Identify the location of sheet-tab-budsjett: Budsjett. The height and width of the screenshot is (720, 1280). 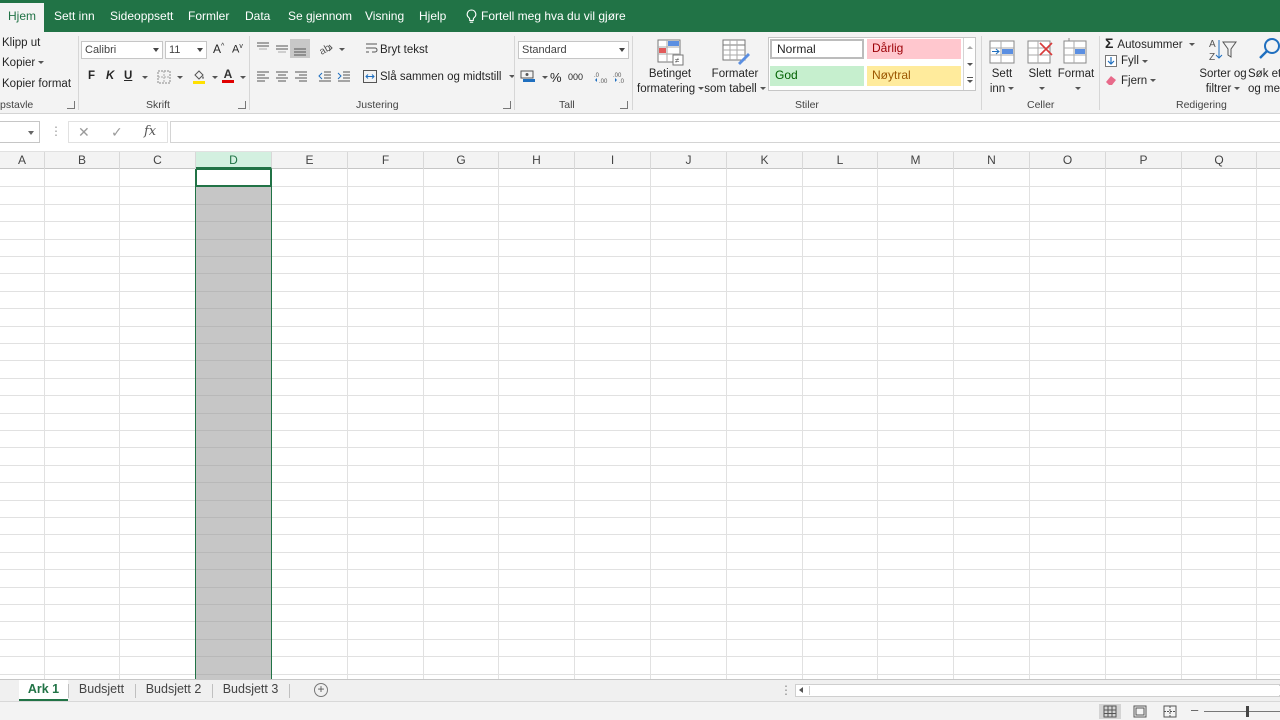
(101, 690).